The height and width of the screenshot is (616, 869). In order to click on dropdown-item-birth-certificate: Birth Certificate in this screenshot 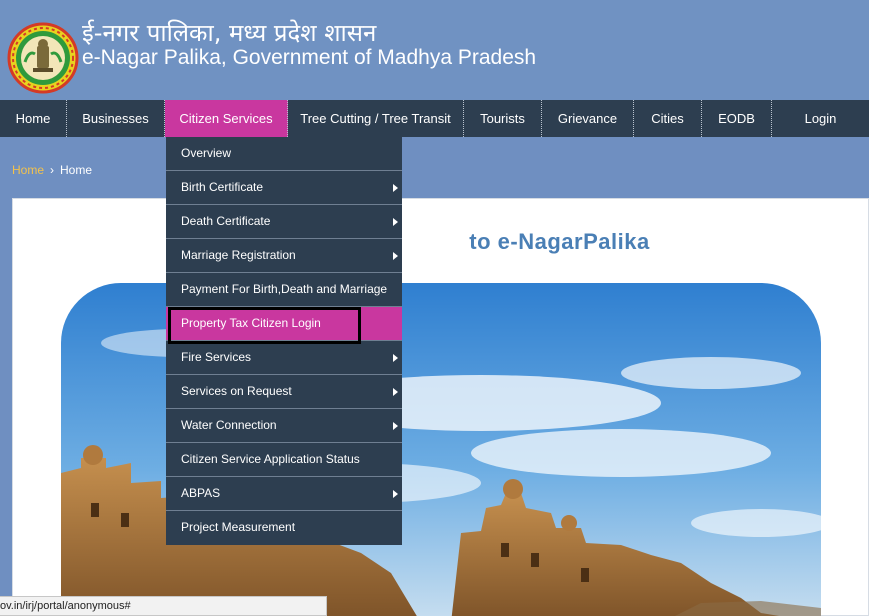, I will do `click(284, 188)`.